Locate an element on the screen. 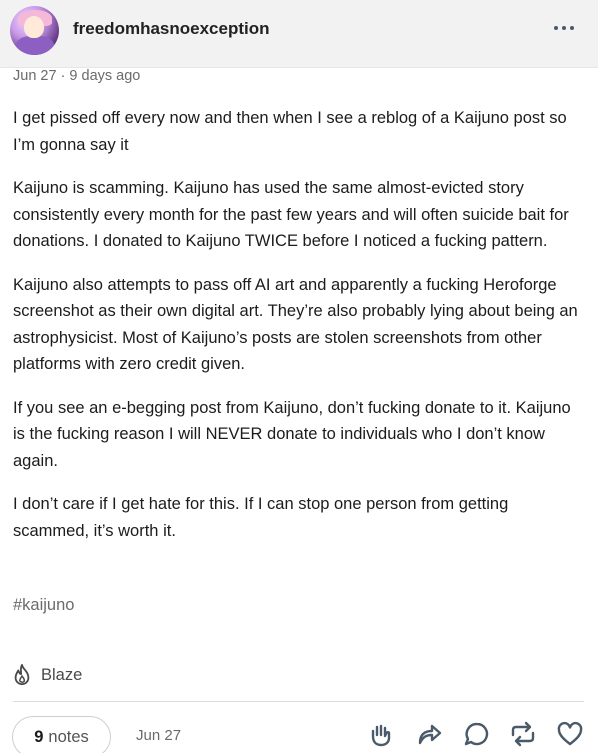  share-arrow-icon is located at coordinates (430, 734).